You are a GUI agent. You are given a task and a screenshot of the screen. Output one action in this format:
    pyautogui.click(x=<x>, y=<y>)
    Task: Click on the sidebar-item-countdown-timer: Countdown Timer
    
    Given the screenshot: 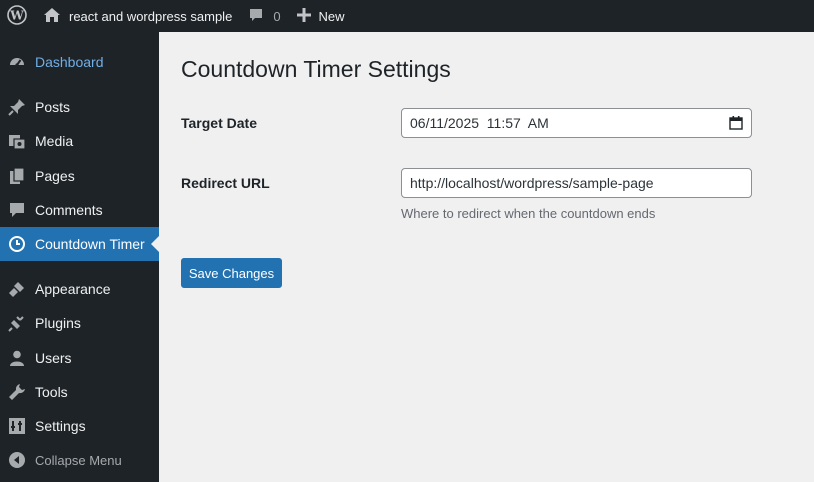 What is the action you would take?
    pyautogui.click(x=79, y=244)
    